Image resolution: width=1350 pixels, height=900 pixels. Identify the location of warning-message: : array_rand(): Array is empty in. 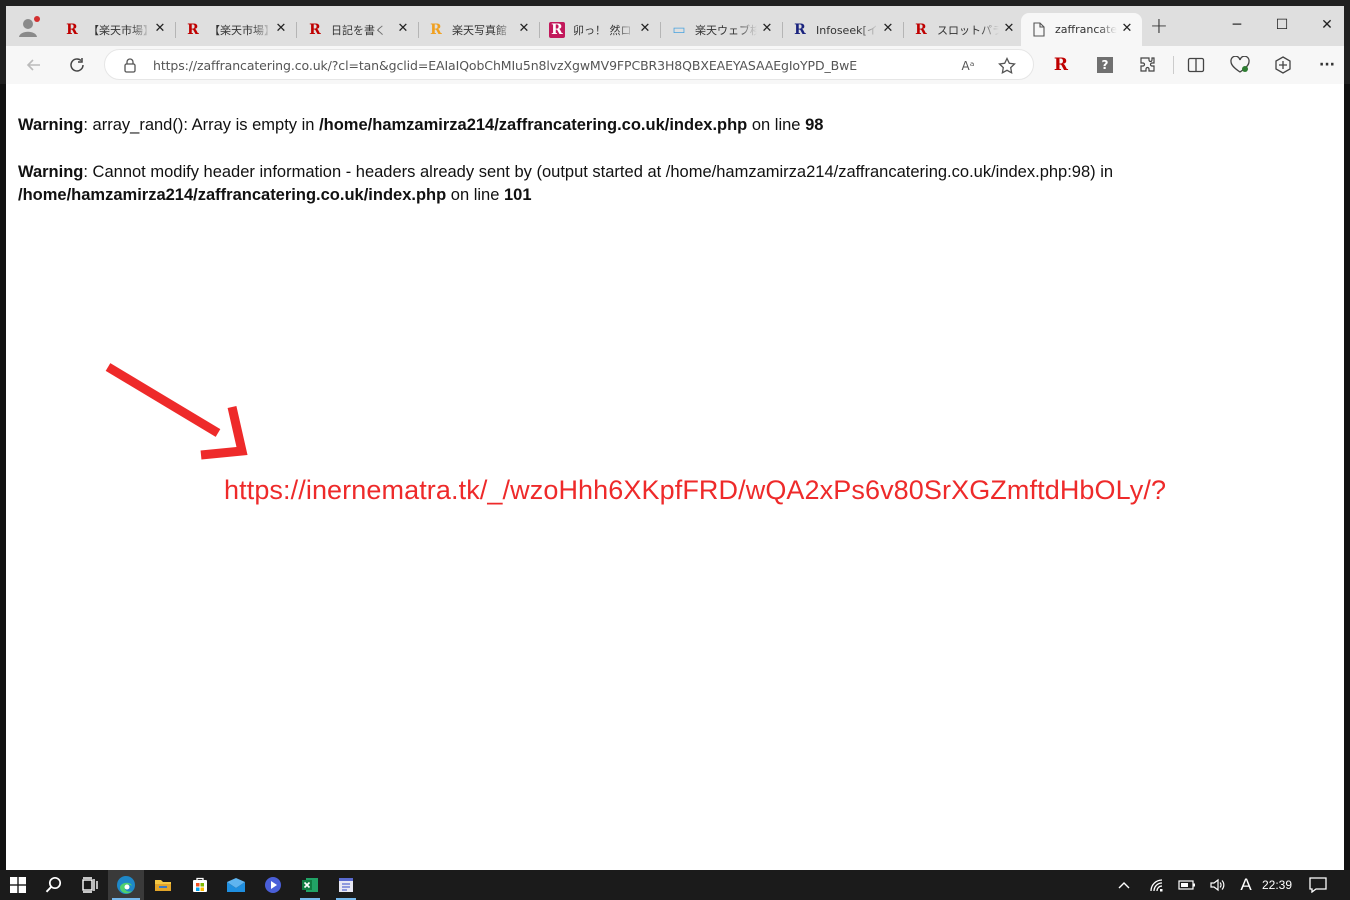
(201, 125).